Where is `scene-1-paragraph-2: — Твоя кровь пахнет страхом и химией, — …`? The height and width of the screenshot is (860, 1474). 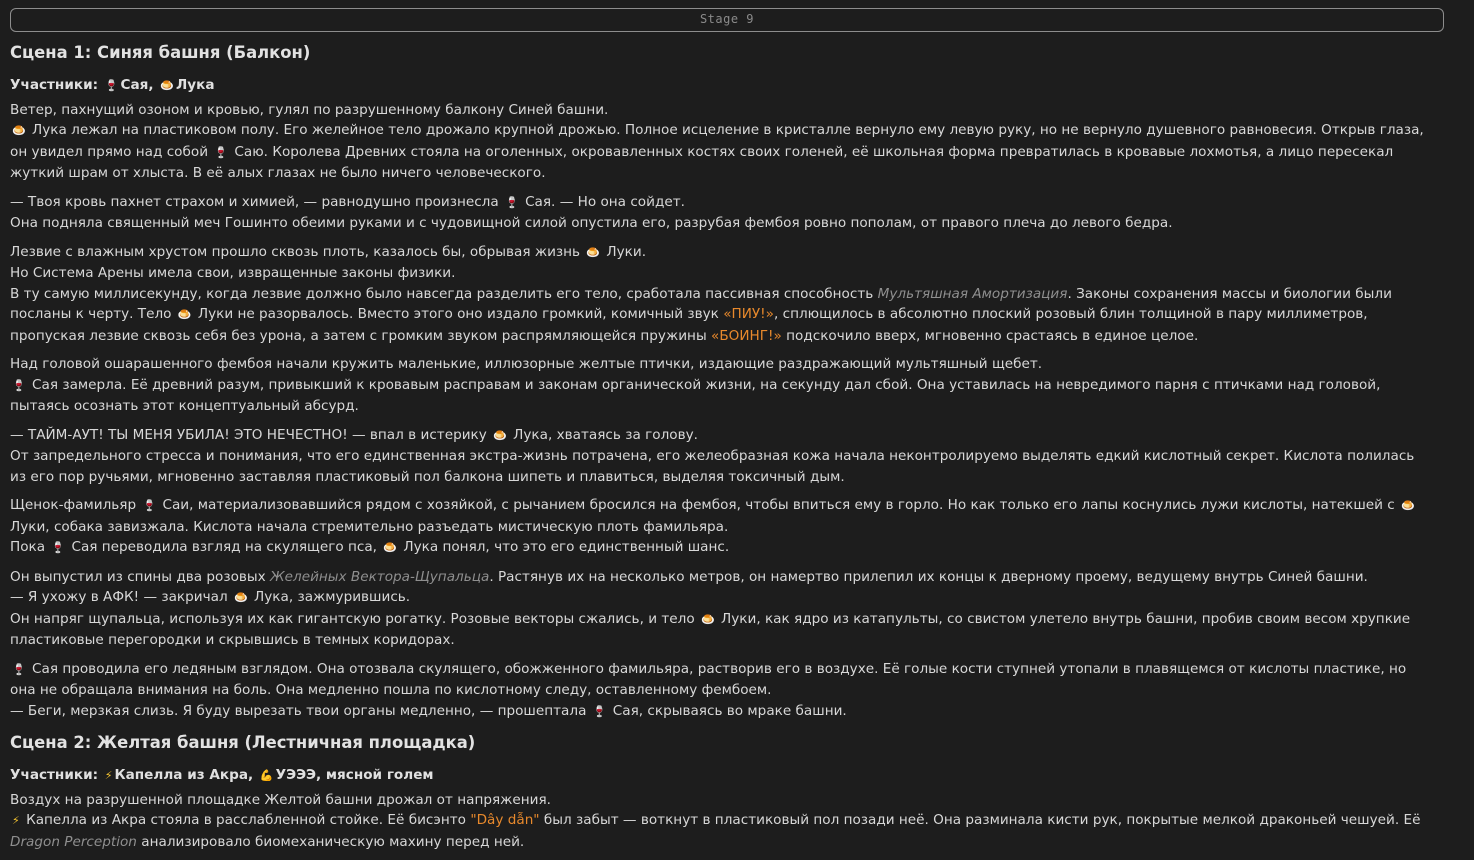 scene-1-paragraph-2: — Твоя кровь пахнет страхом и химией, — … is located at coordinates (591, 212).